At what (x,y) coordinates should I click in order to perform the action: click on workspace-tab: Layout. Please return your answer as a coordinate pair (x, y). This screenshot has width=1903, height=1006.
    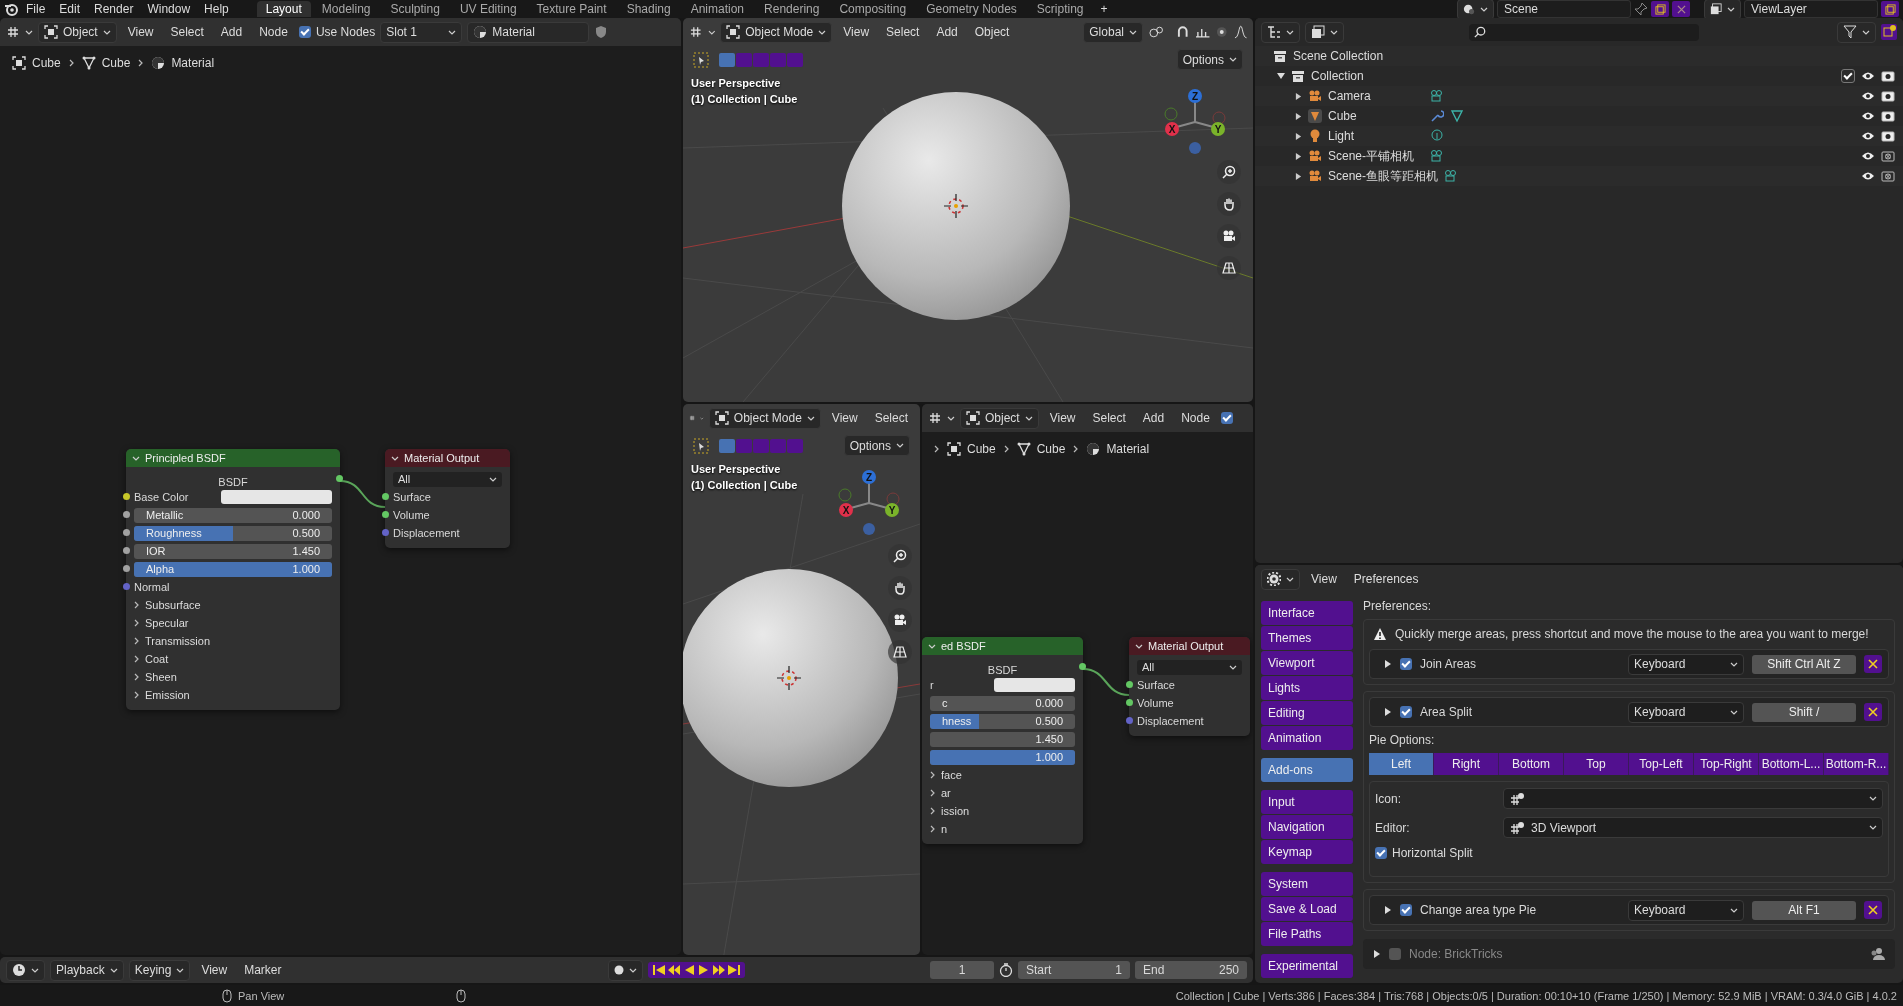
    Looking at the image, I should click on (283, 9).